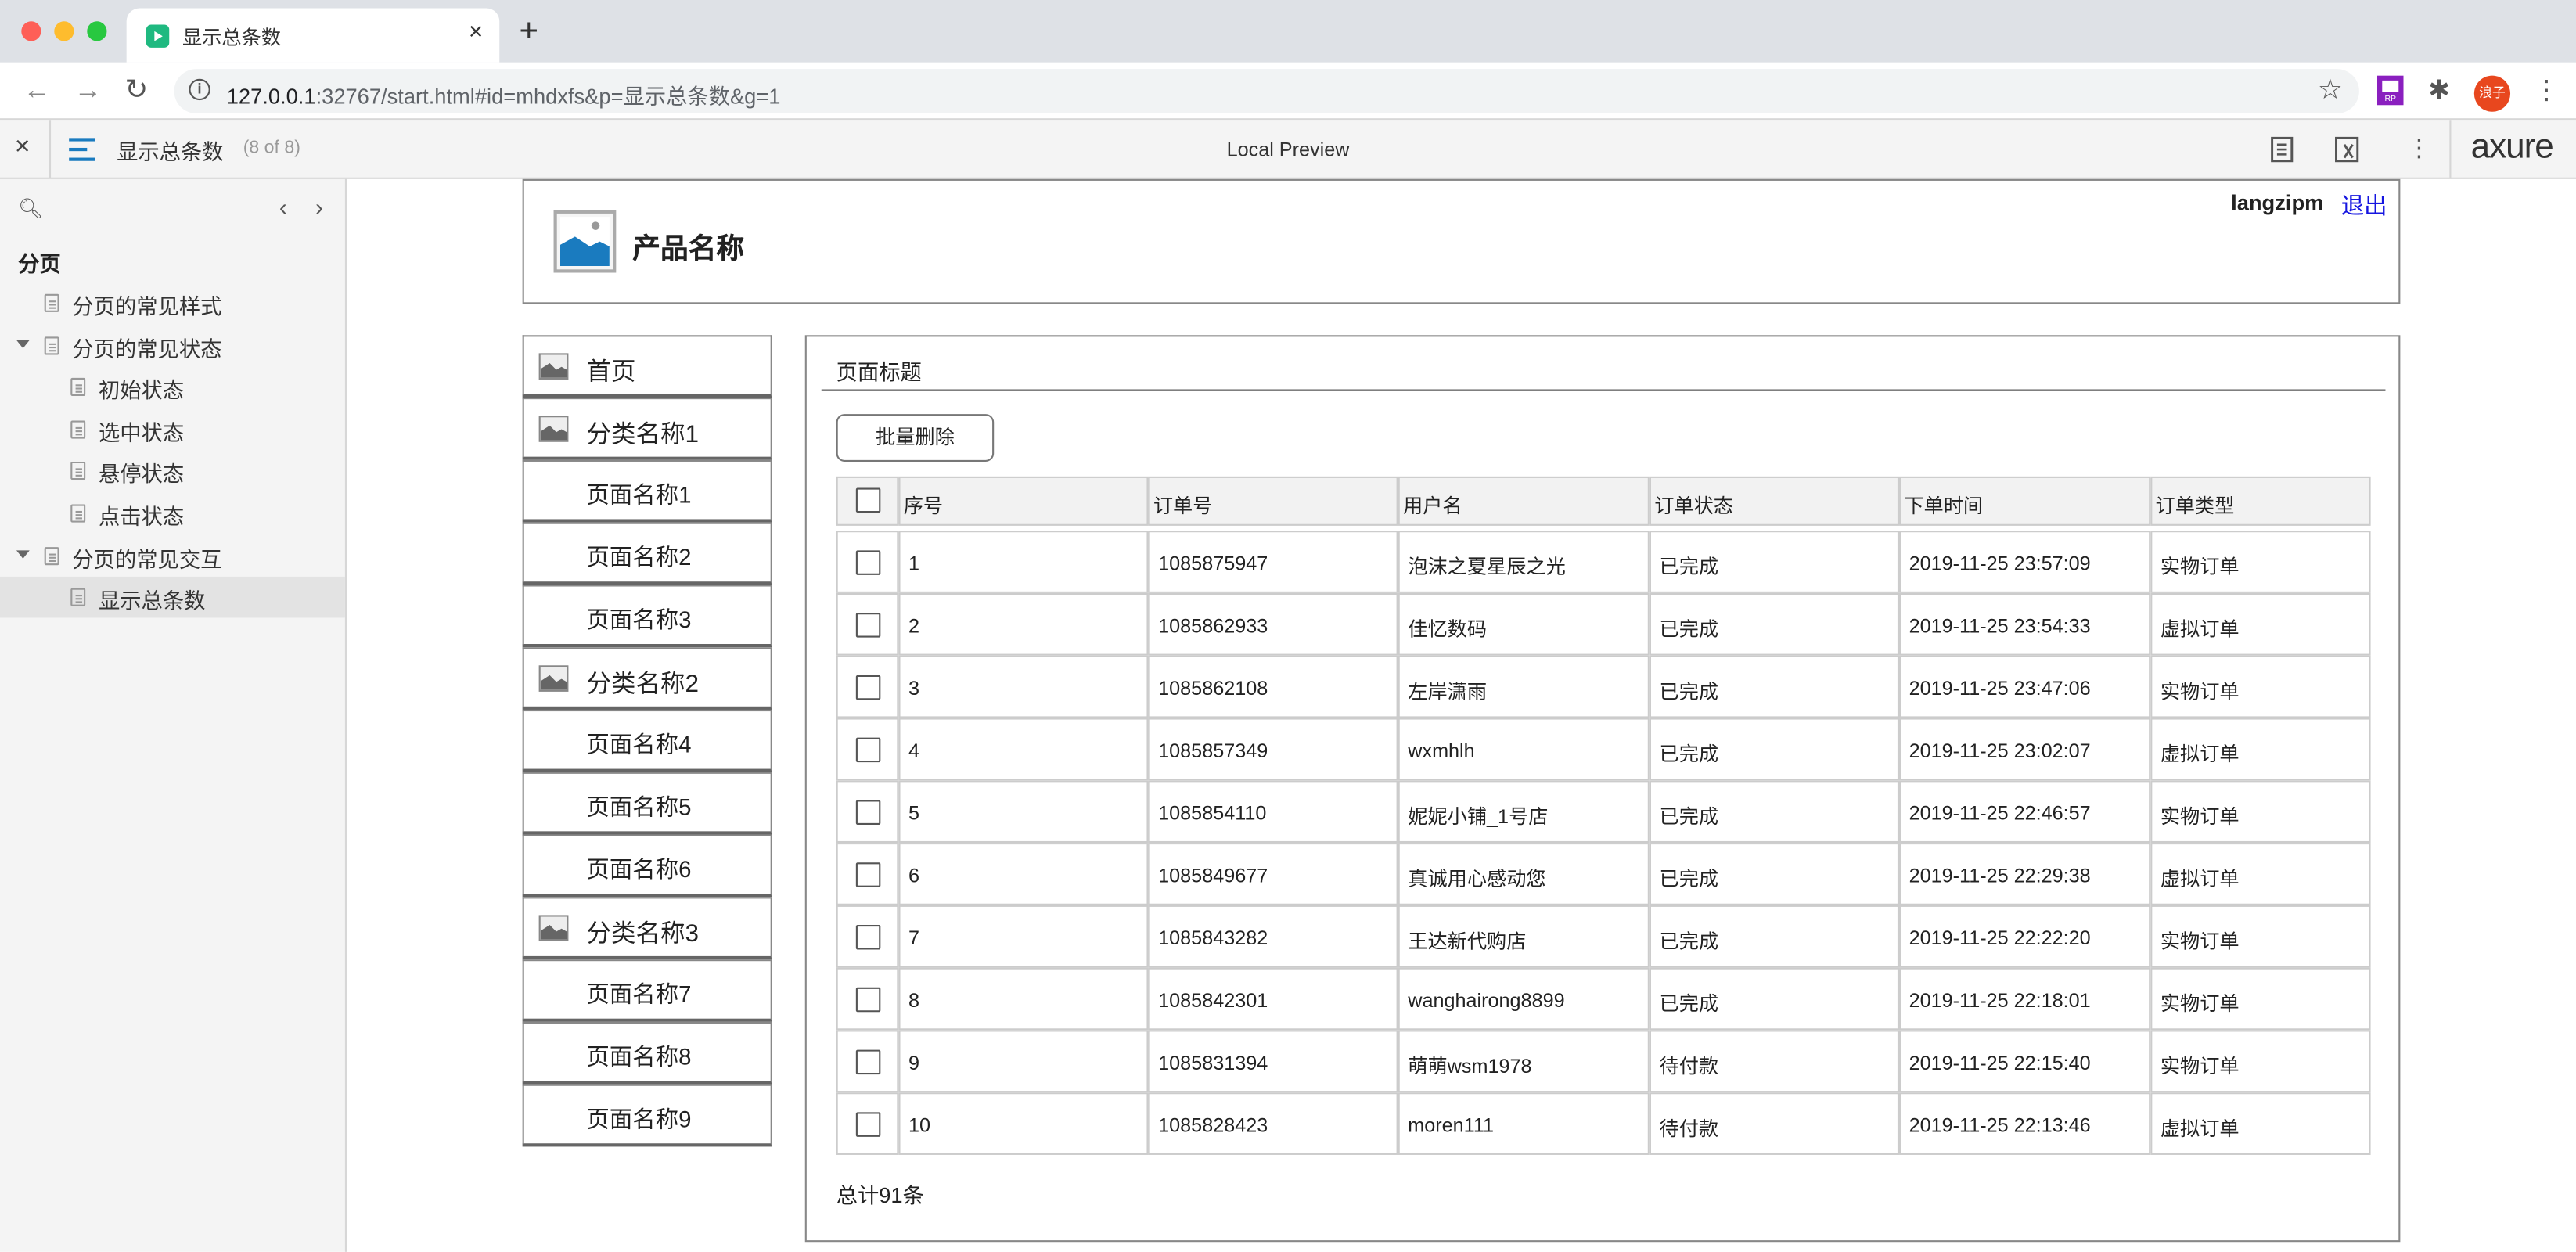 This screenshot has width=2576, height=1252. What do you see at coordinates (97, 31) in the screenshot?
I see `maximize-window-button` at bounding box center [97, 31].